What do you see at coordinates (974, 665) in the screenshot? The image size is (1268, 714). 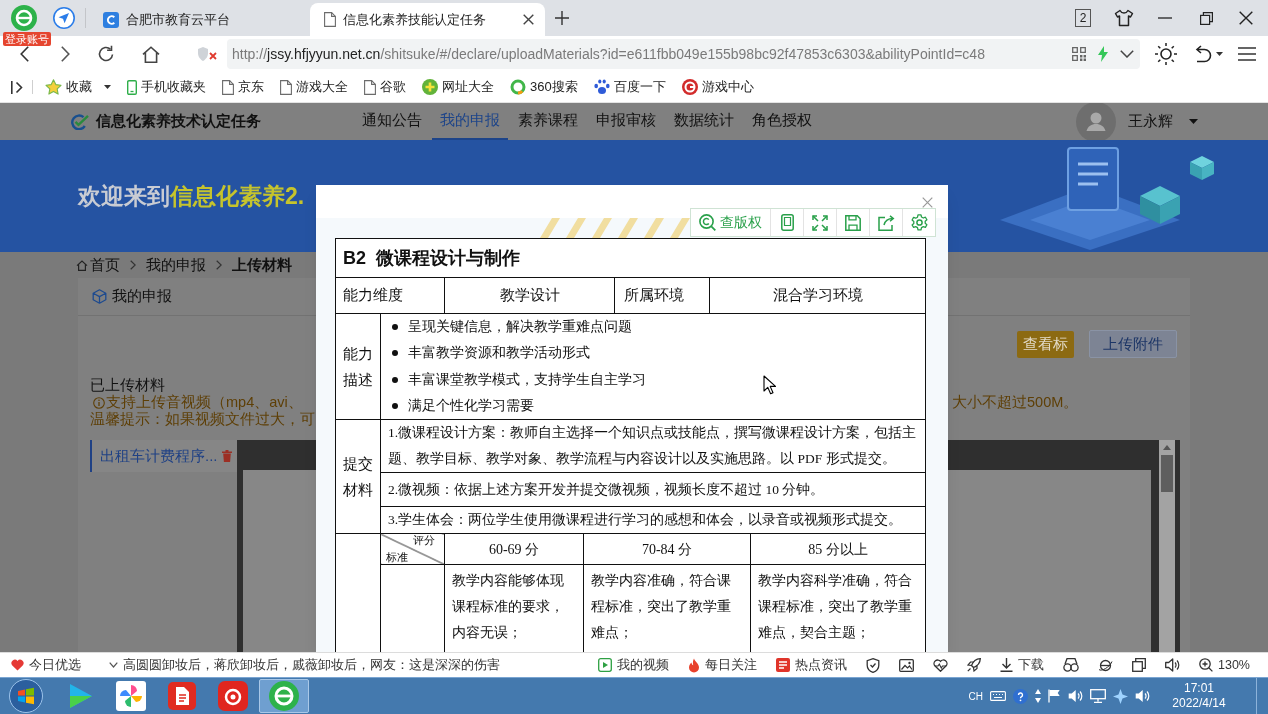 I see `rocket-icon` at bounding box center [974, 665].